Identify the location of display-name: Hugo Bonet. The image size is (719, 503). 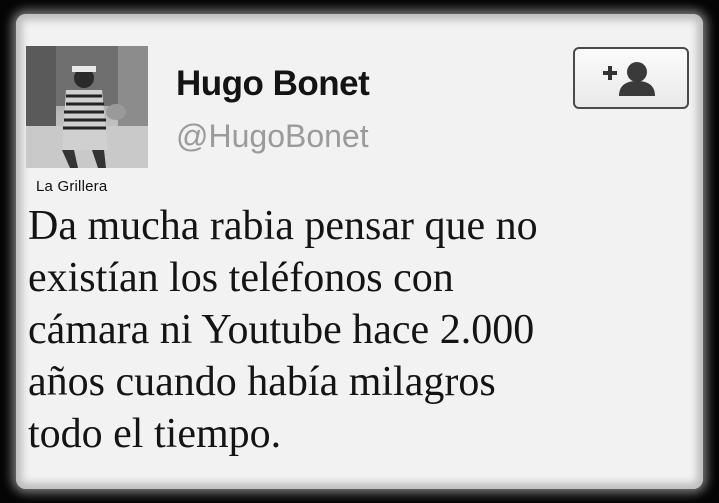
(273, 84).